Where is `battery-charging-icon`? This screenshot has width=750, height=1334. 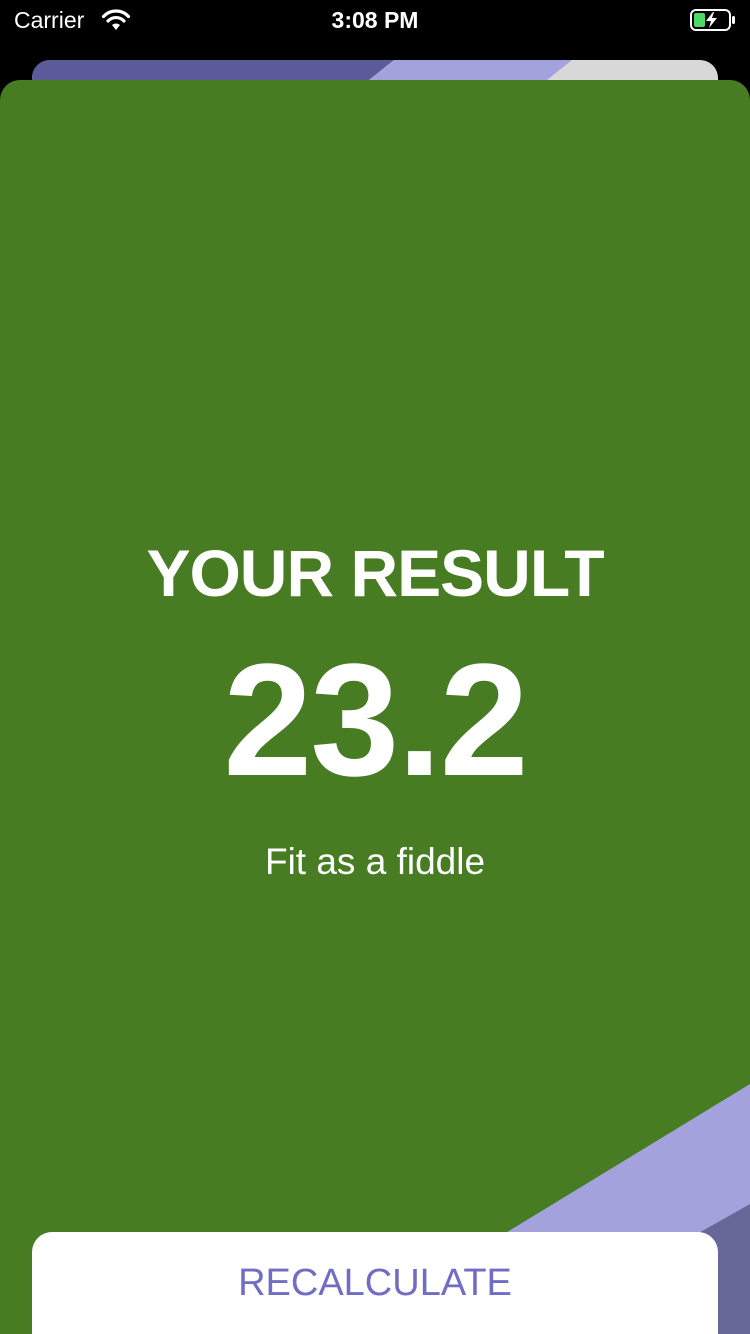 battery-charging-icon is located at coordinates (713, 20).